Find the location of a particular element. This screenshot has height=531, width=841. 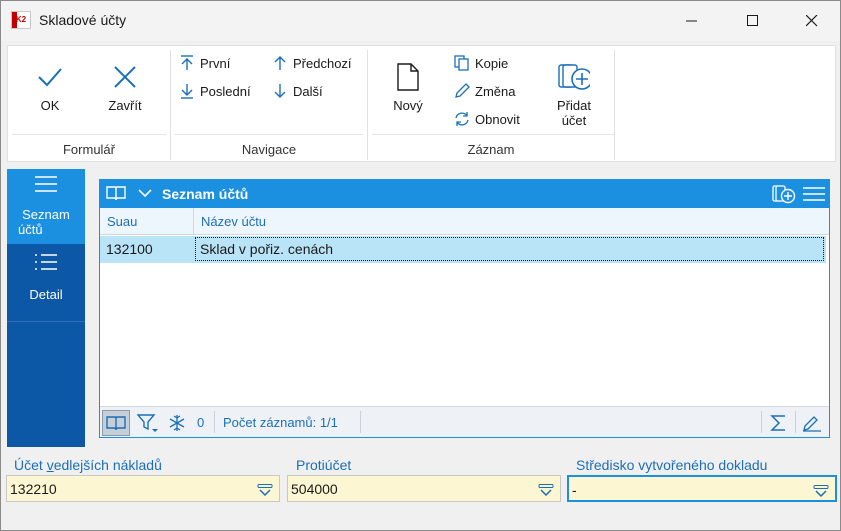

change-label: Změna is located at coordinates (495, 91).